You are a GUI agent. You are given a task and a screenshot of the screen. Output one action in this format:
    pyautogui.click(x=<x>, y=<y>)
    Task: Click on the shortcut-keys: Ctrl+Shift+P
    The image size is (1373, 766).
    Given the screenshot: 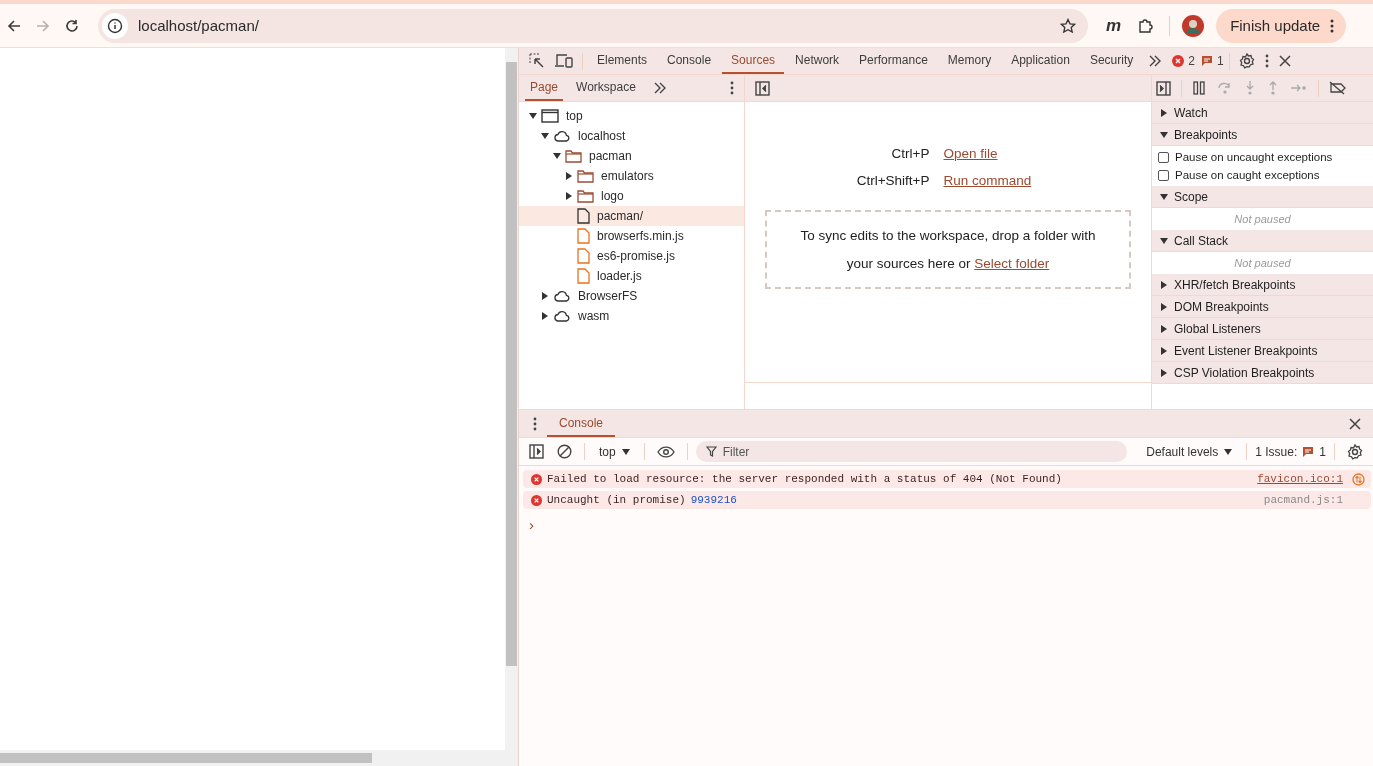 What is the action you would take?
    pyautogui.click(x=893, y=180)
    